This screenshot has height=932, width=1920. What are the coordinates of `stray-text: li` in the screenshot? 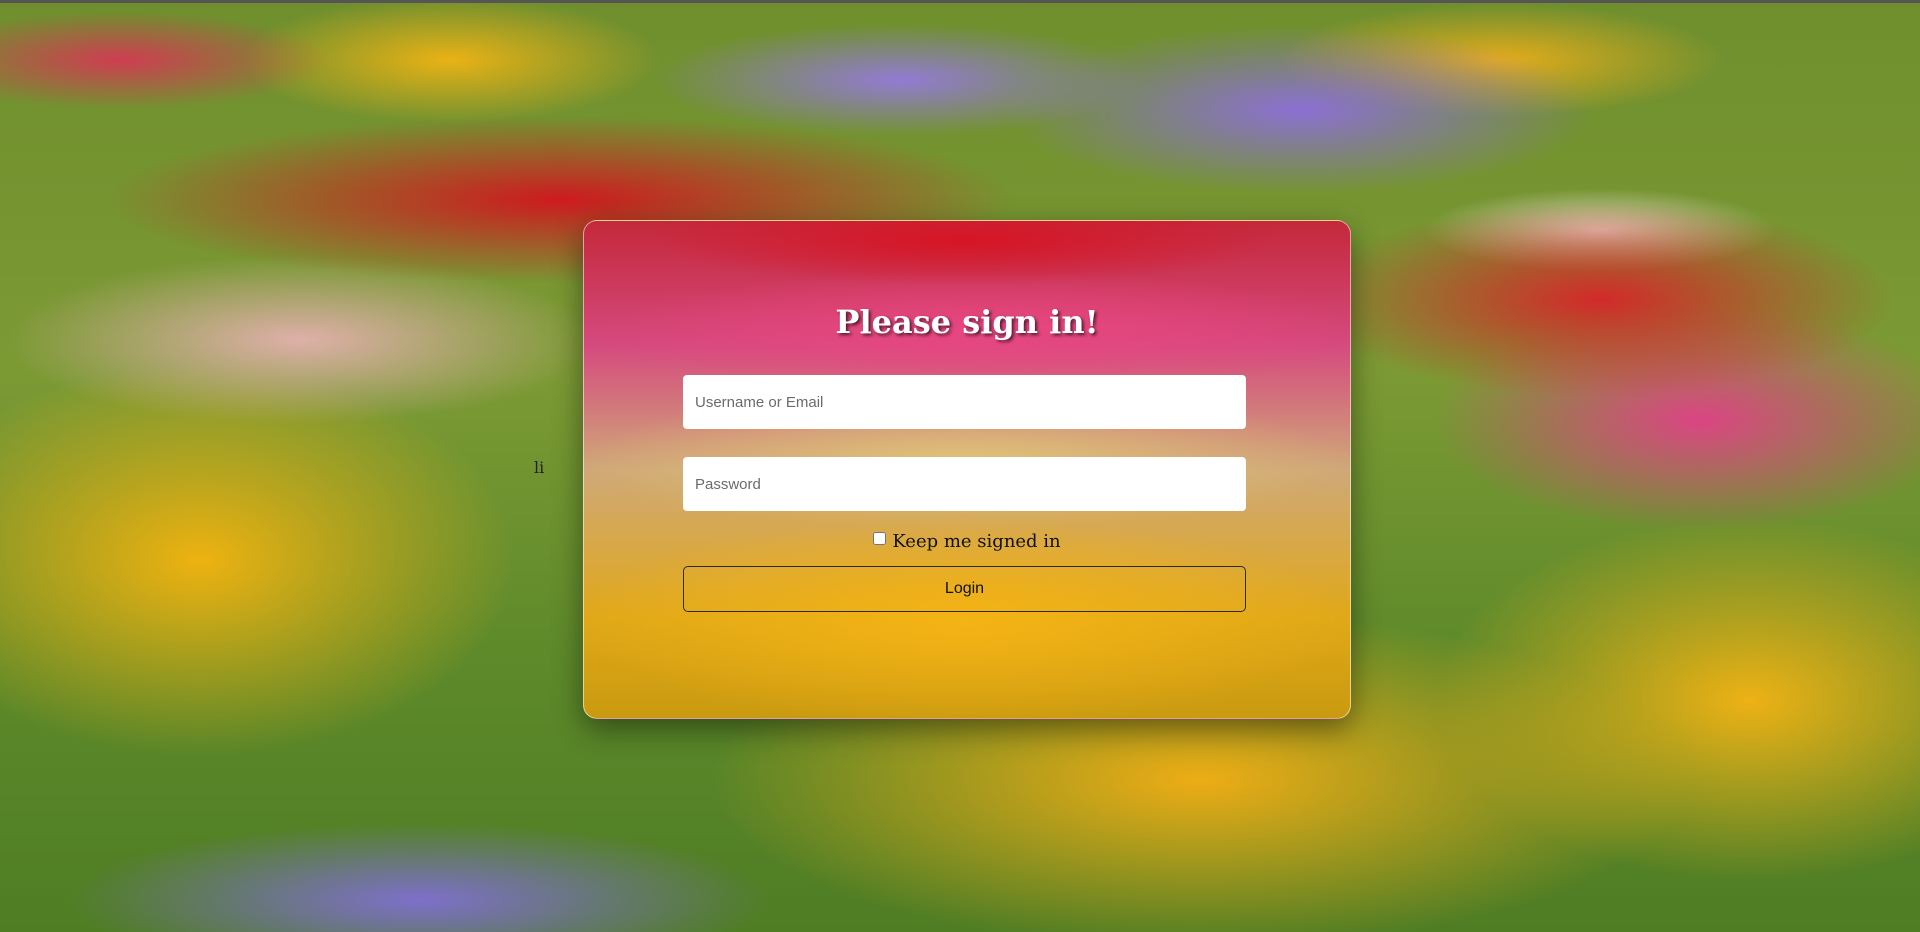 It's located at (539, 467).